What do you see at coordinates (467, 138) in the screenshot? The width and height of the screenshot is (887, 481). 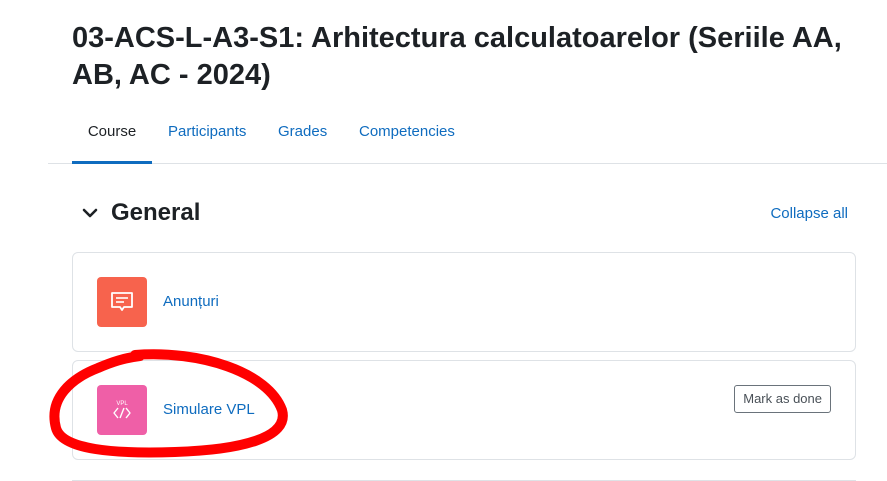 I see `course-nav-tabs: Course Participants Grades Competencies` at bounding box center [467, 138].